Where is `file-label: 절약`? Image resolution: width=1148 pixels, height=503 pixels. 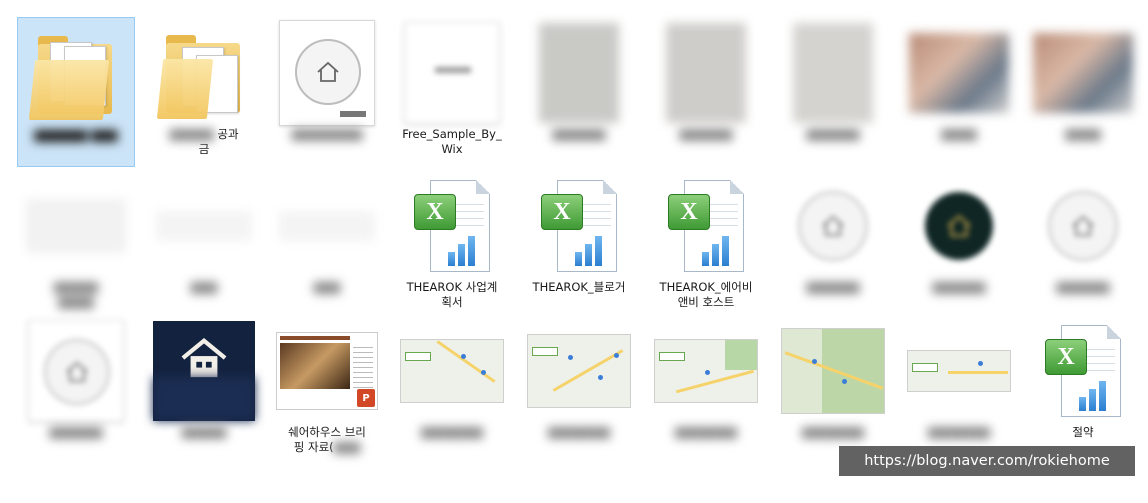 file-label: 절약 is located at coordinates (1083, 432).